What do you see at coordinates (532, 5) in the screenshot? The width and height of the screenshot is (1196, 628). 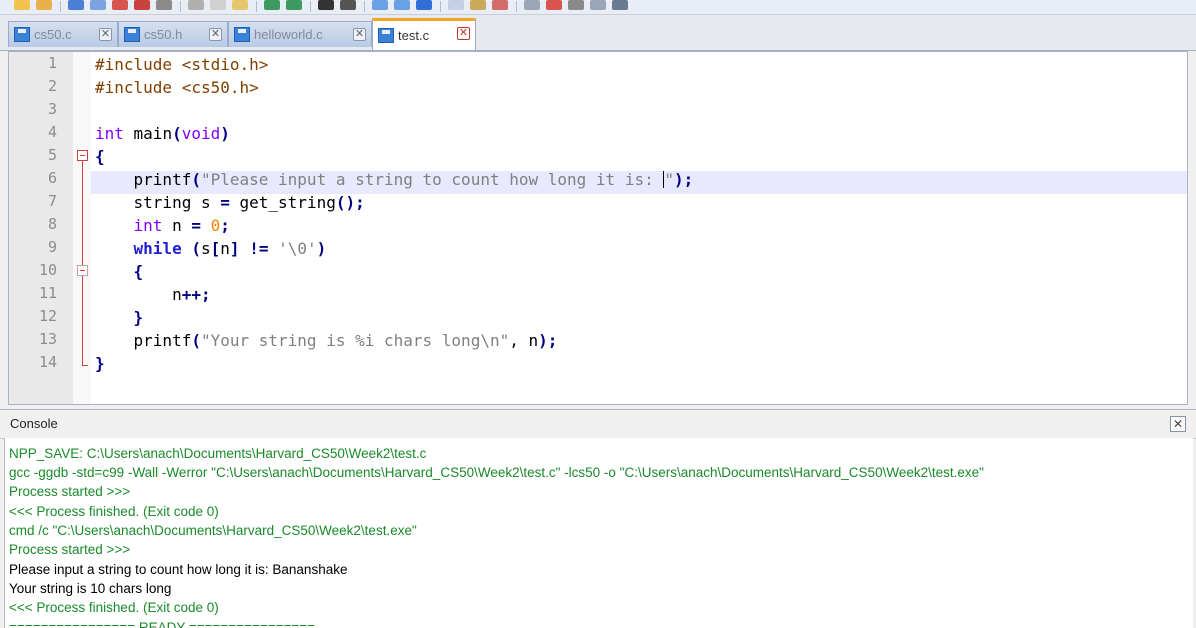 I see `run-icon` at bounding box center [532, 5].